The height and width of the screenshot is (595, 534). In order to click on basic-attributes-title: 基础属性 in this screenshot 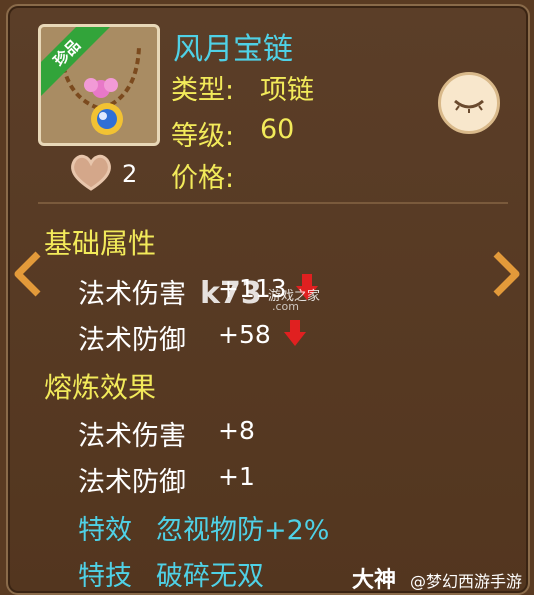, I will do `click(100, 243)`.